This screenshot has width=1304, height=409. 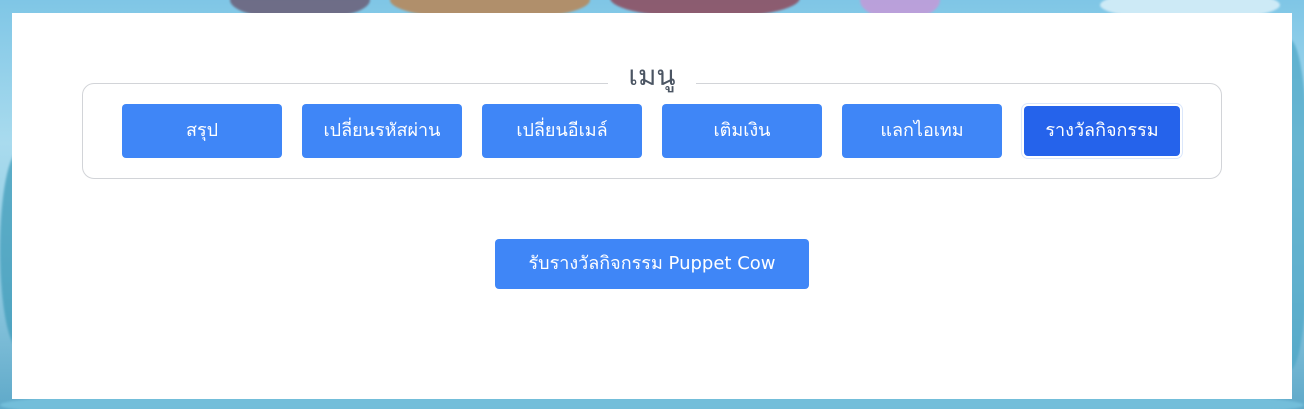 What do you see at coordinates (652, 76) in the screenshot?
I see `menu-title: เมนู` at bounding box center [652, 76].